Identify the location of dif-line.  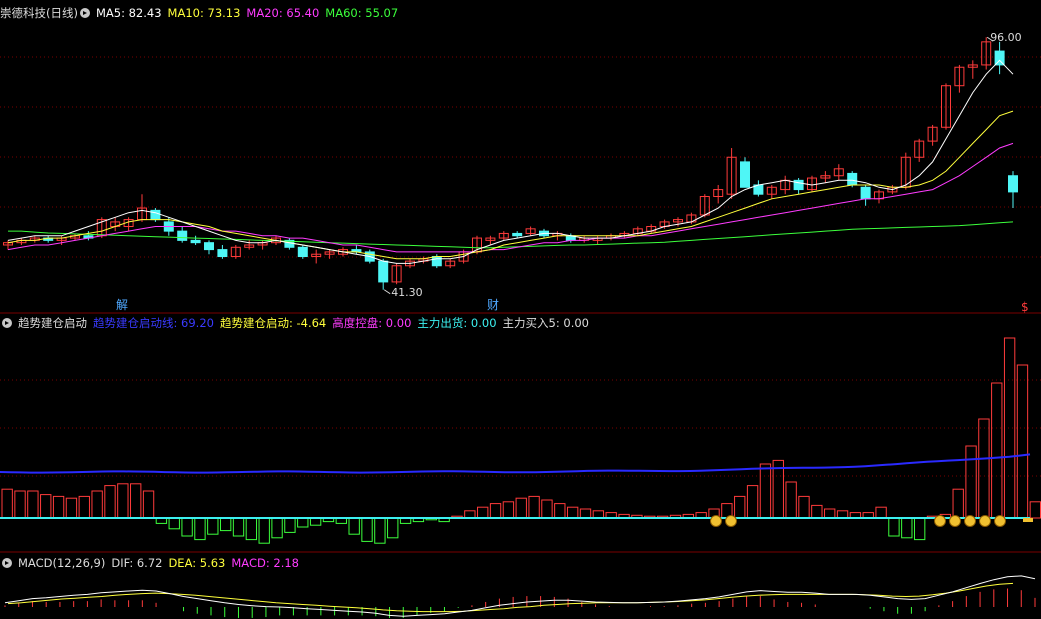
(520, 596).